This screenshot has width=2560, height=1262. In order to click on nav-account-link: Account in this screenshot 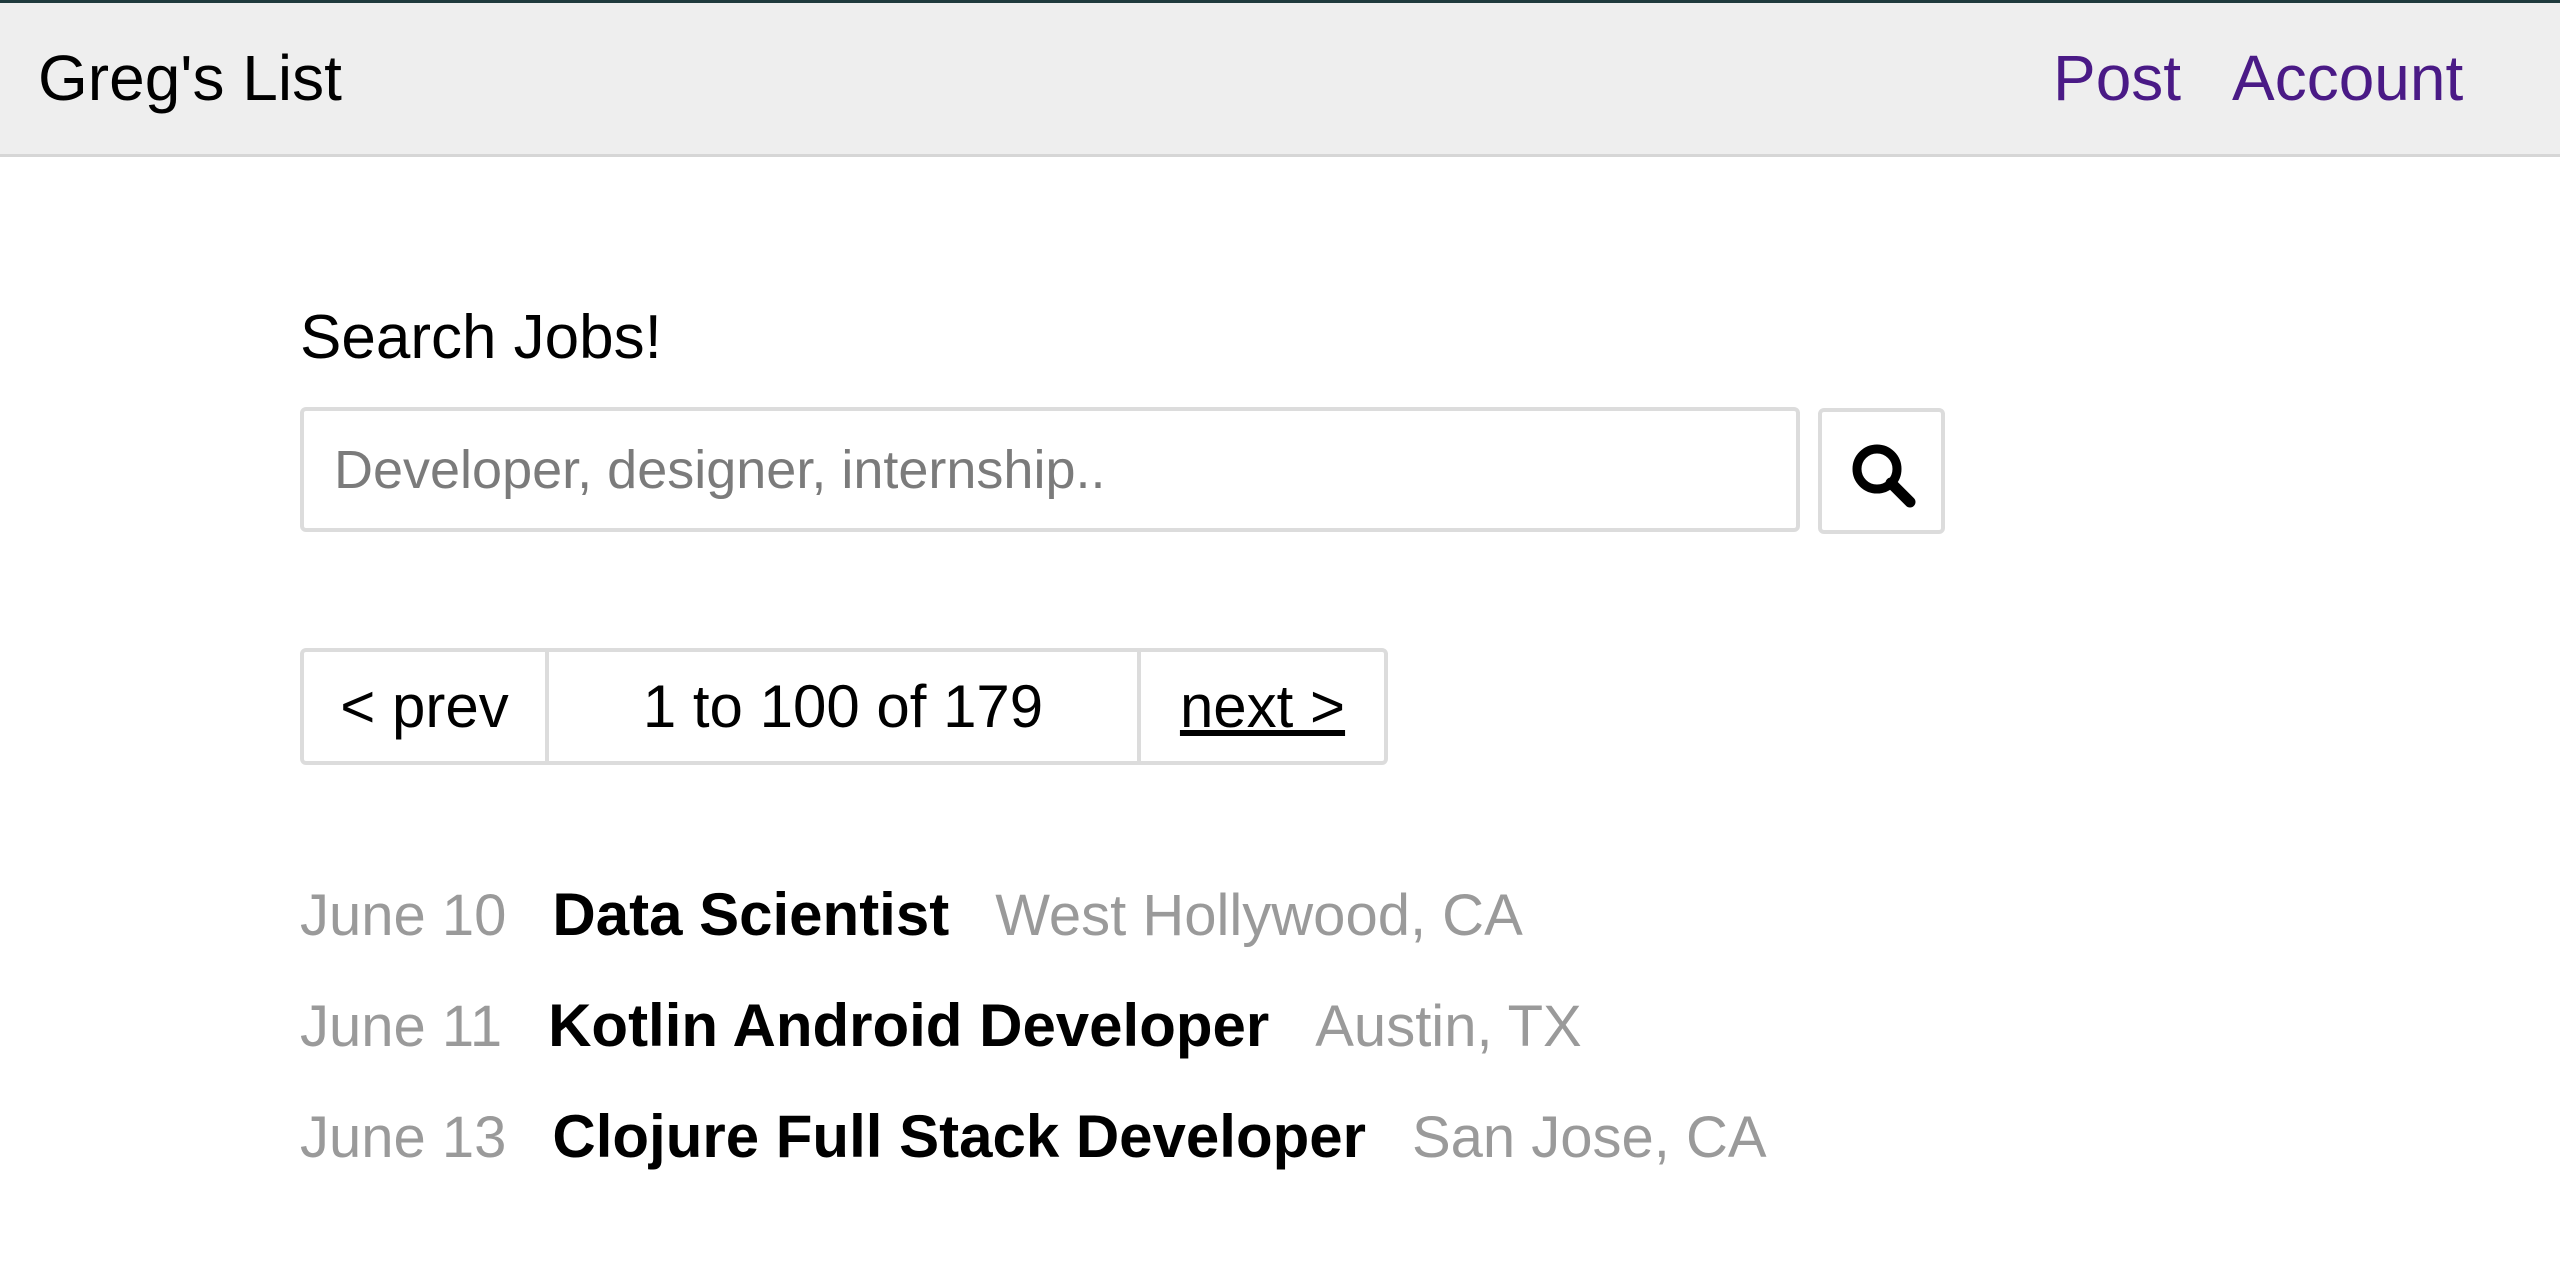, I will do `click(2347, 78)`.